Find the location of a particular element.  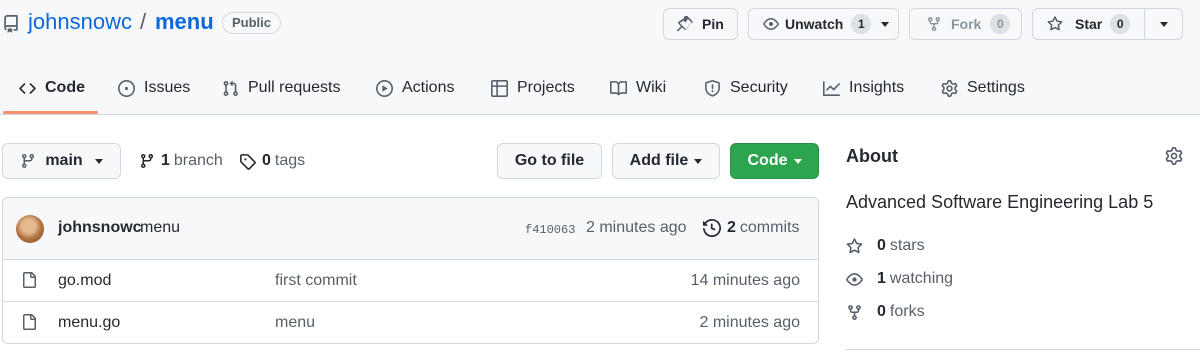

tab-settings: Settings is located at coordinates (983, 88).